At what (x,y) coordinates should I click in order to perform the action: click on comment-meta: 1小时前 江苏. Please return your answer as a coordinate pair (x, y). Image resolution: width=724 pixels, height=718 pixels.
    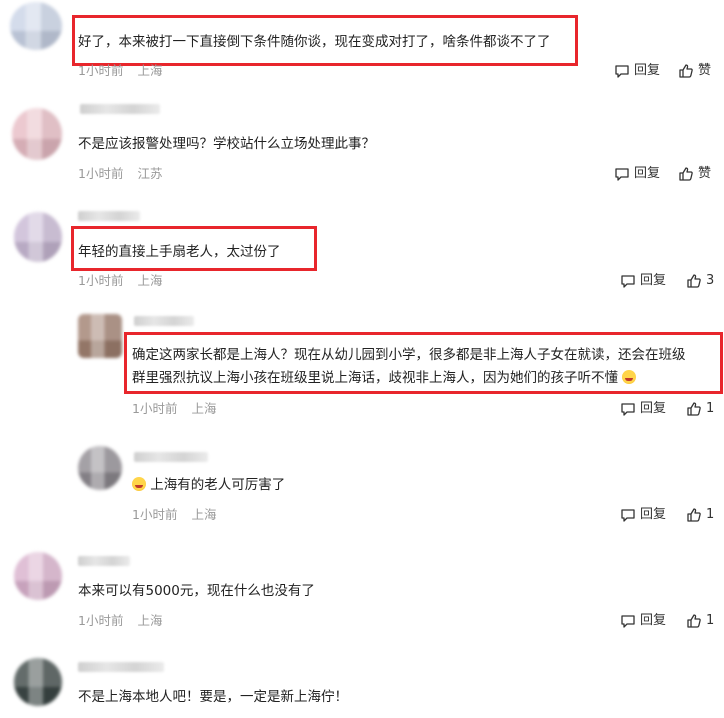
    Looking at the image, I should click on (120, 174).